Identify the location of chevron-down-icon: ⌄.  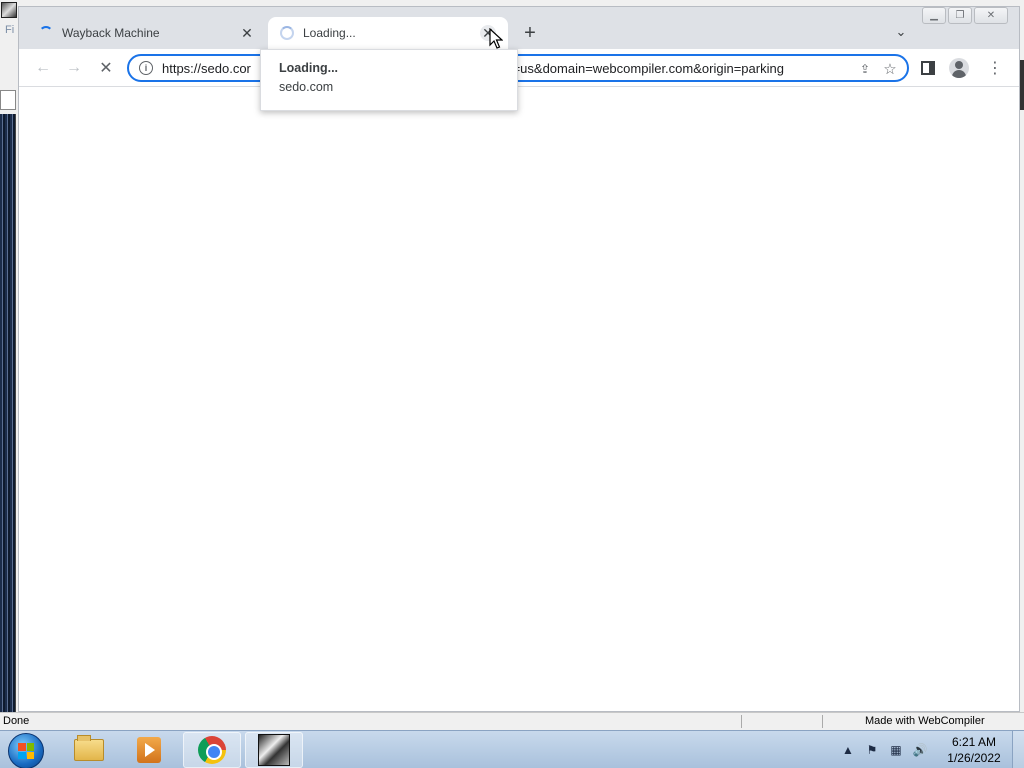
(901, 32).